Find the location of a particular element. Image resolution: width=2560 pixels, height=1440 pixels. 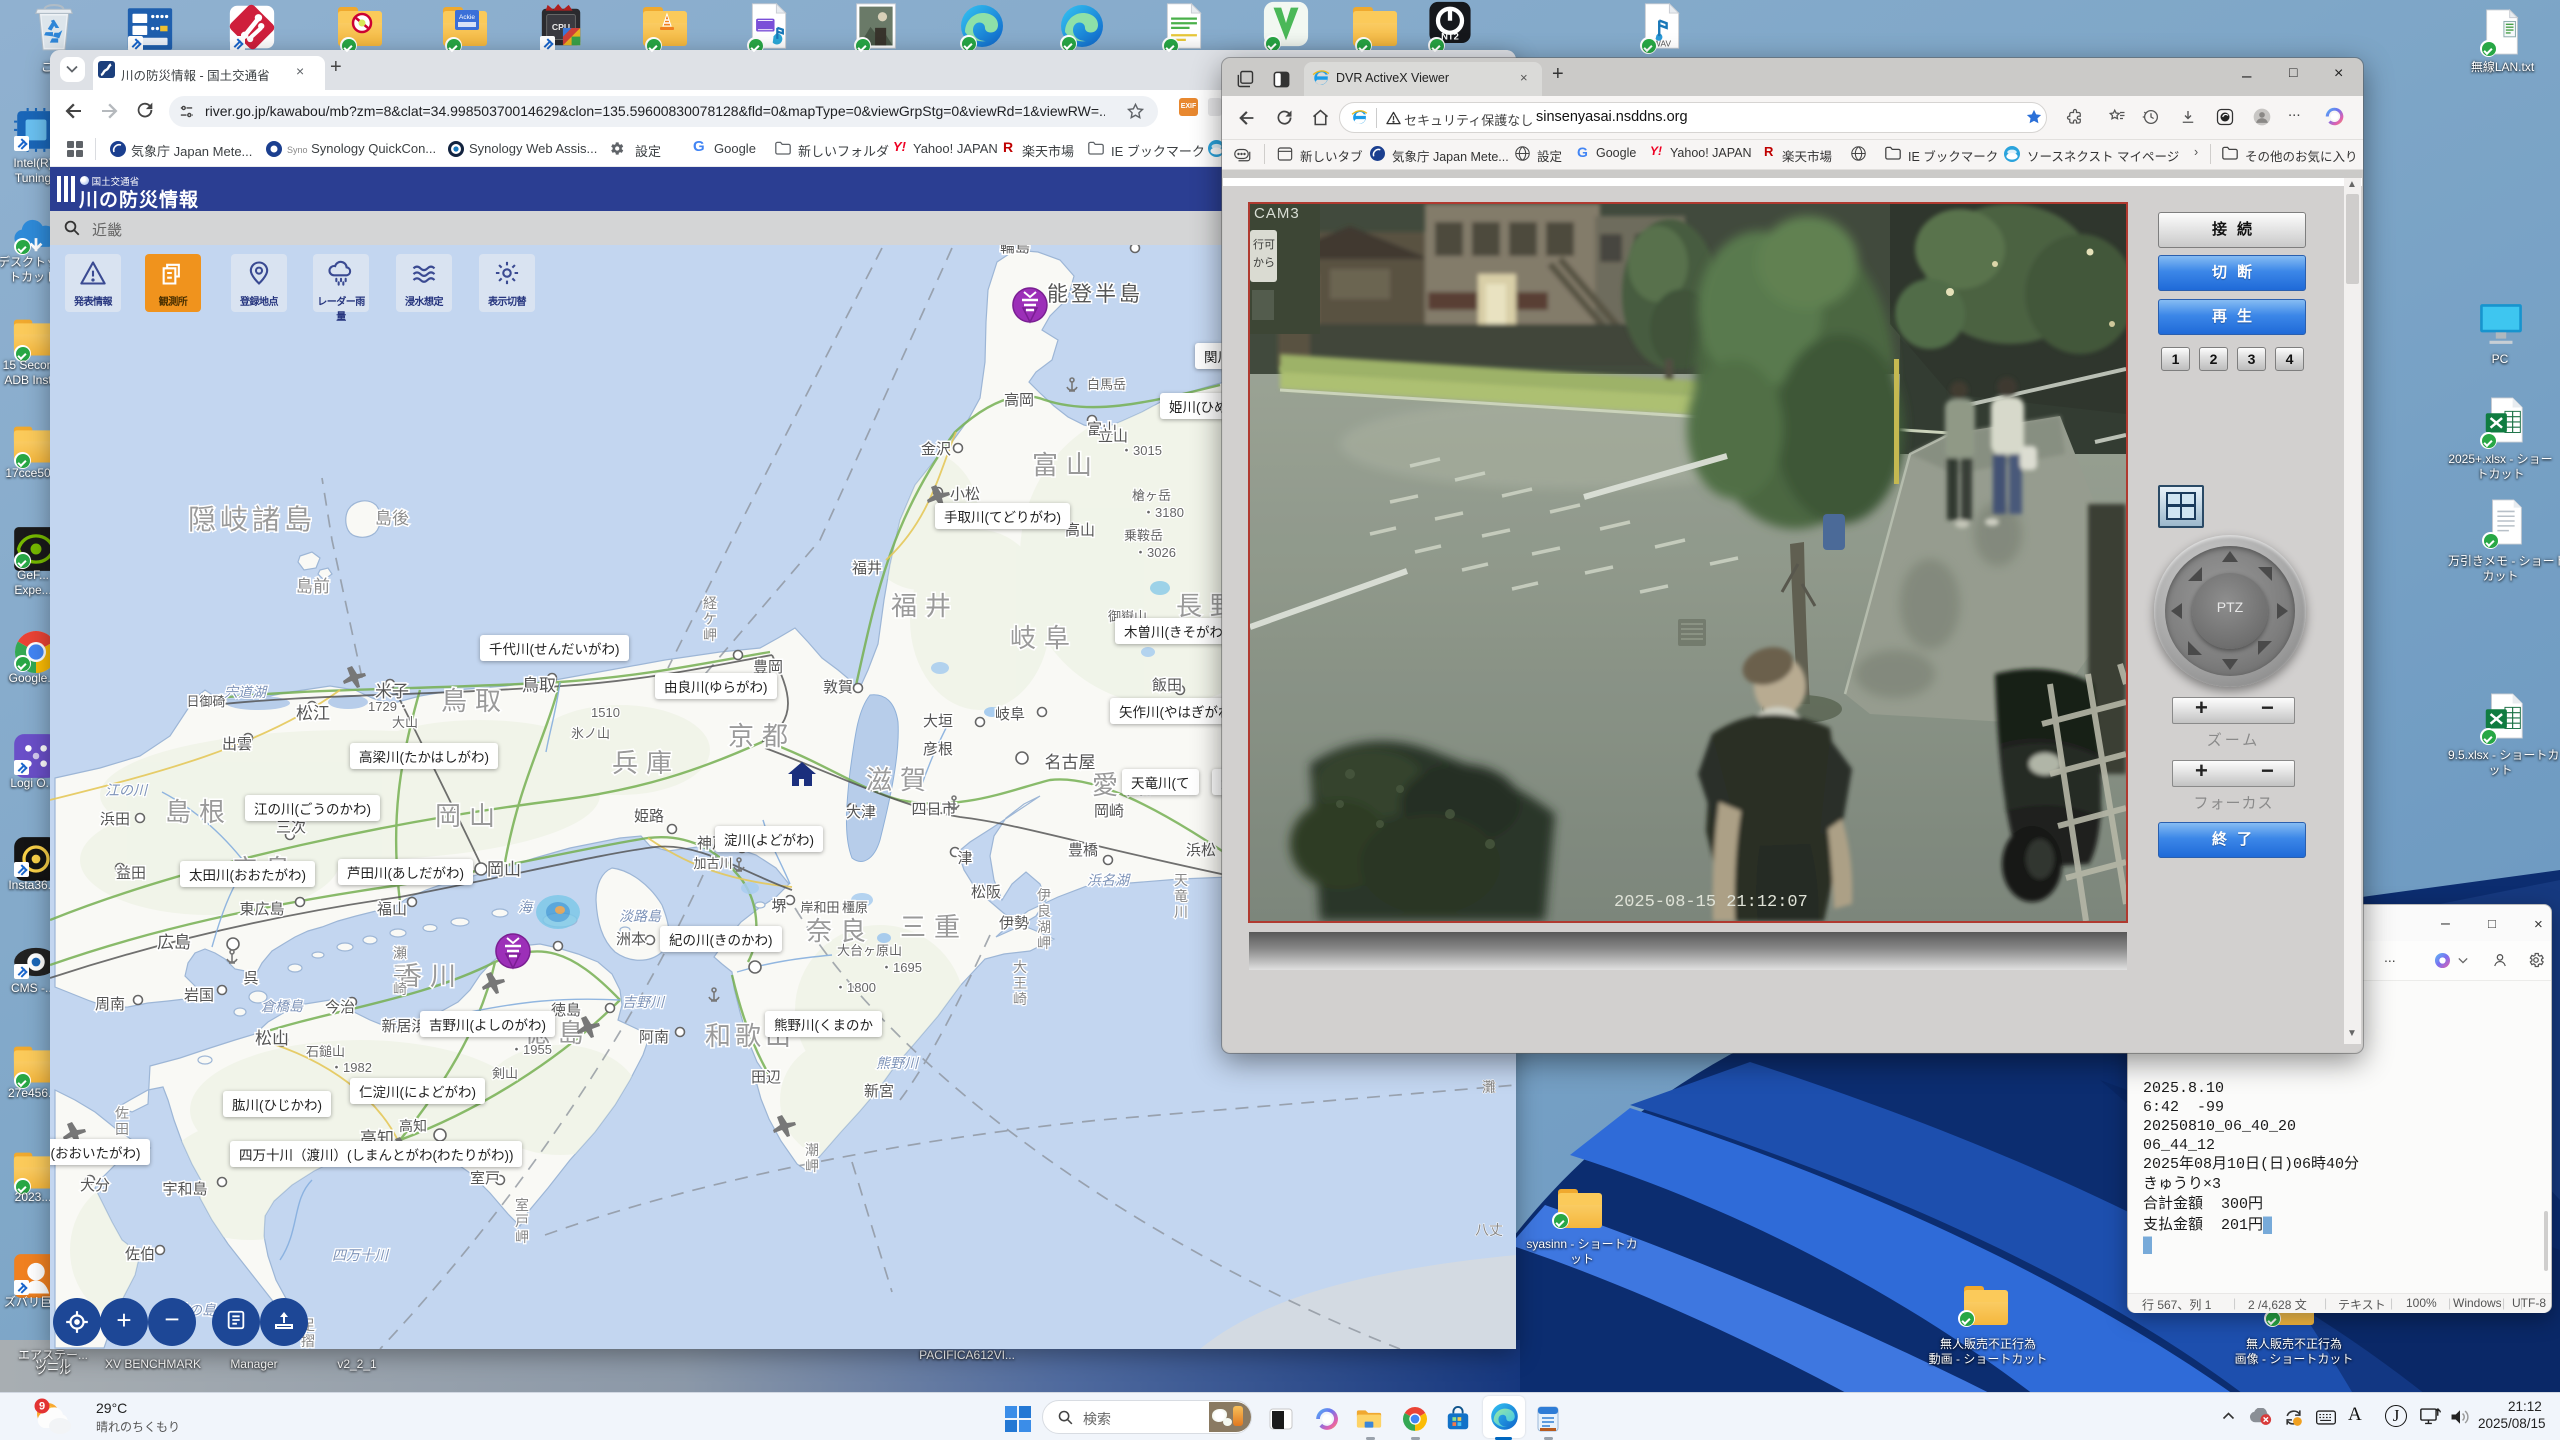

svg-text: 京都 is located at coordinates (762, 736).